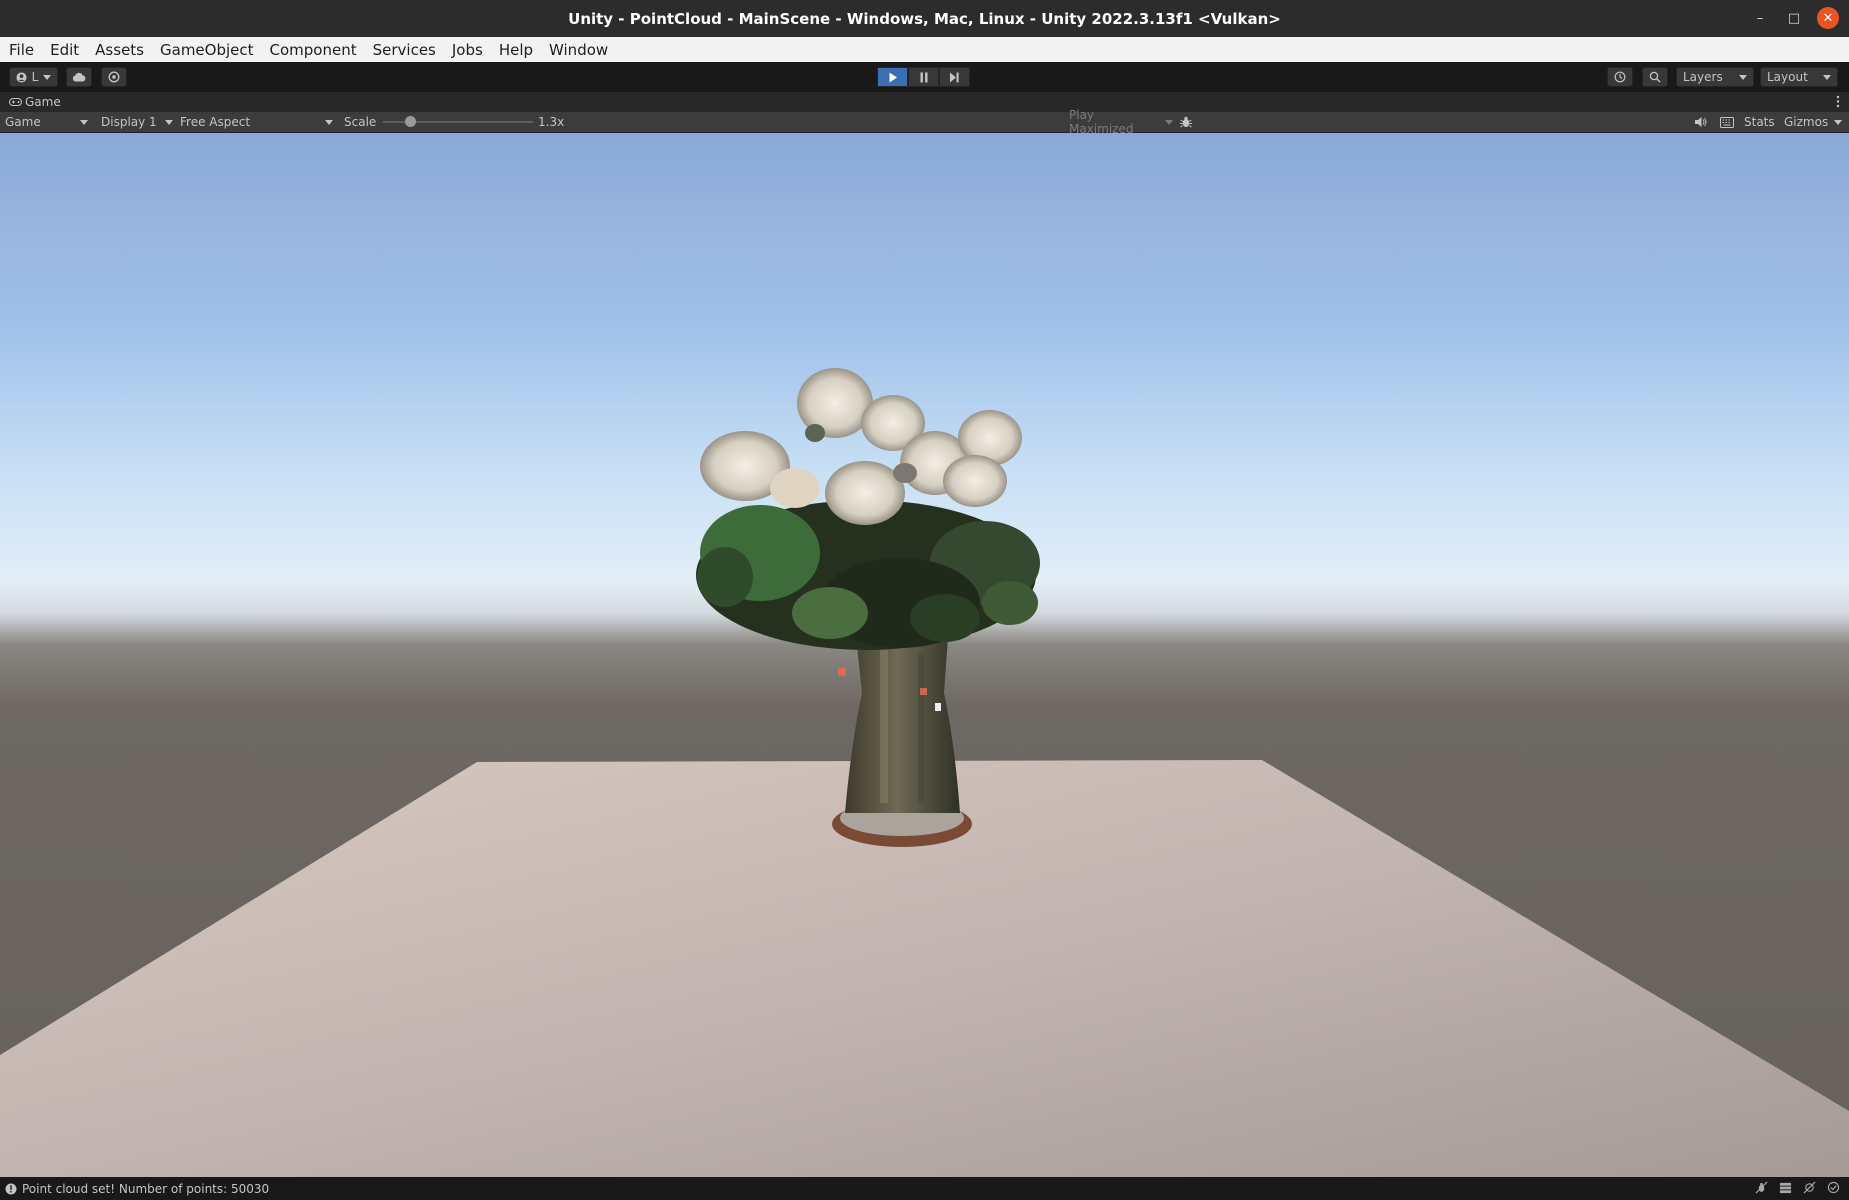 The width and height of the screenshot is (1849, 1200). Describe the element at coordinates (256, 122) in the screenshot. I see `aspect-dropdown: Free Aspect` at that location.